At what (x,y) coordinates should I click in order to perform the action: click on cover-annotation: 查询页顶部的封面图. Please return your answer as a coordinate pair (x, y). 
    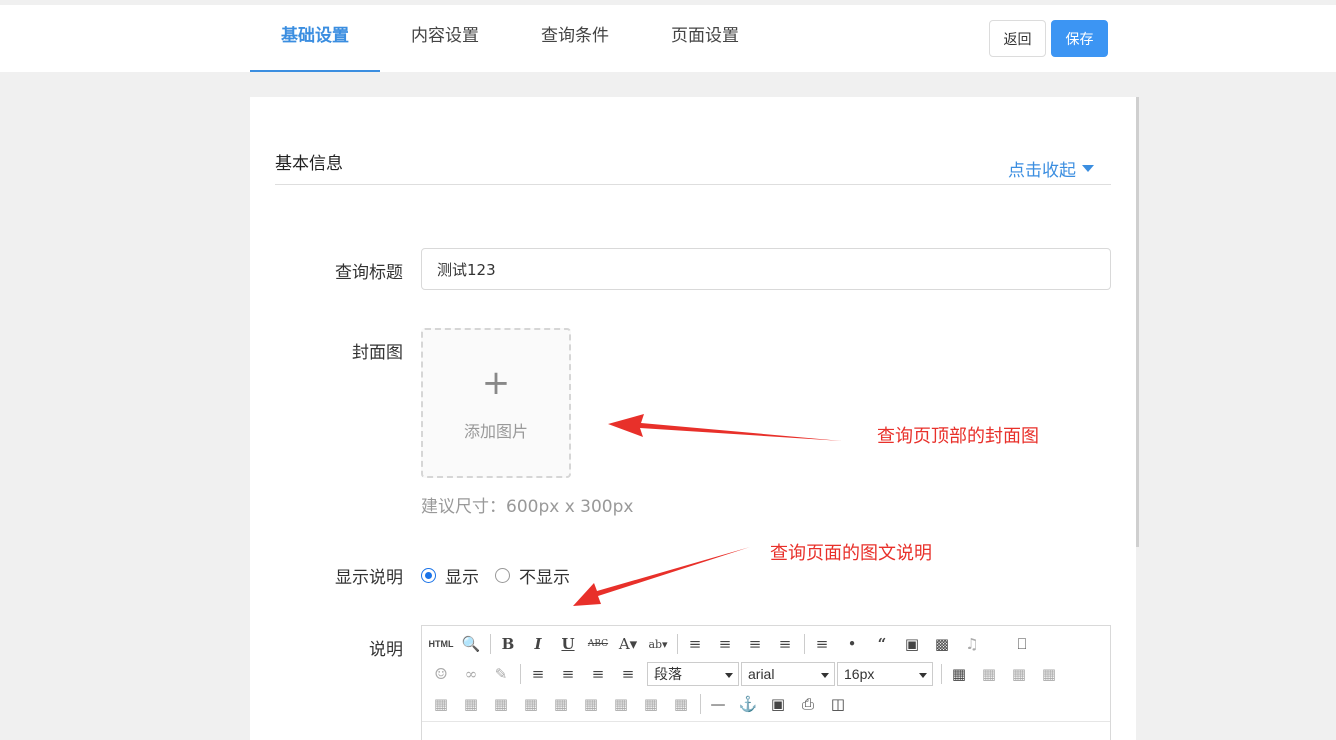
    Looking at the image, I should click on (958, 436).